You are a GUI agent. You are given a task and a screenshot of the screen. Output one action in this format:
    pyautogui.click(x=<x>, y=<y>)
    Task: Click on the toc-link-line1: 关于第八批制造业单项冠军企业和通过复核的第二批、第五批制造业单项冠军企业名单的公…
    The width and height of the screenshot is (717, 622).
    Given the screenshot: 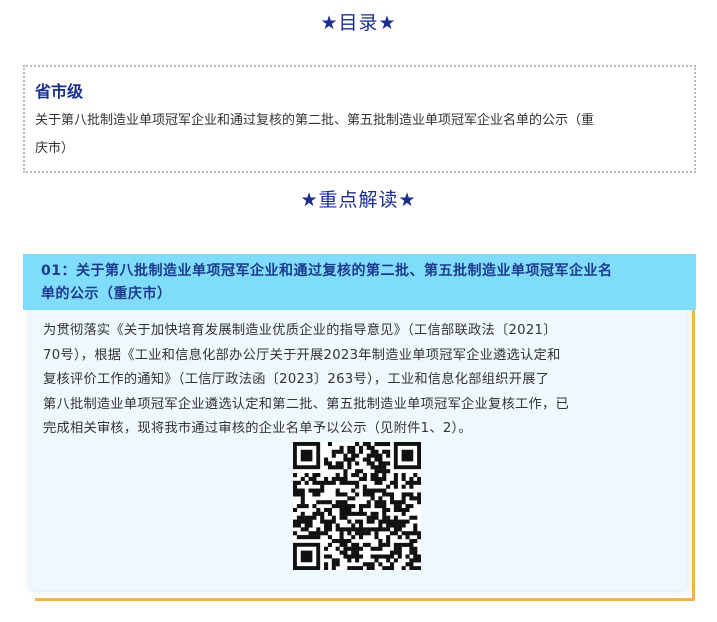 What is the action you would take?
    pyautogui.click(x=315, y=120)
    